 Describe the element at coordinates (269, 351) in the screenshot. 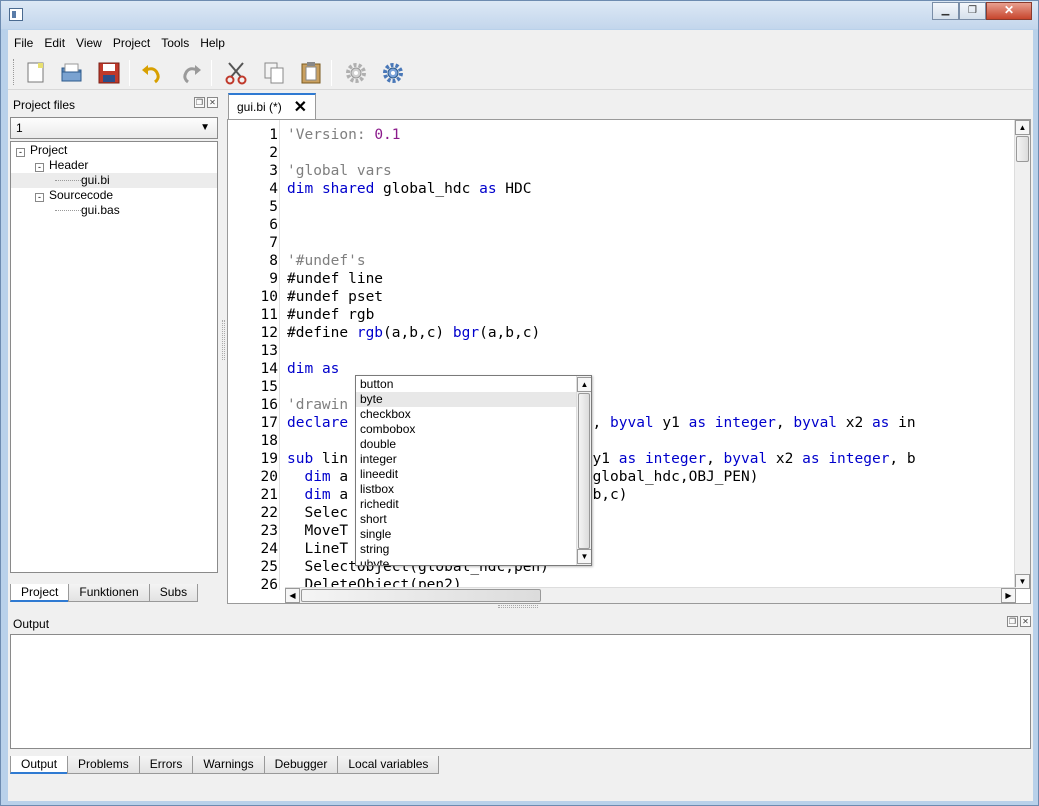

I see `line-number: 13` at that location.